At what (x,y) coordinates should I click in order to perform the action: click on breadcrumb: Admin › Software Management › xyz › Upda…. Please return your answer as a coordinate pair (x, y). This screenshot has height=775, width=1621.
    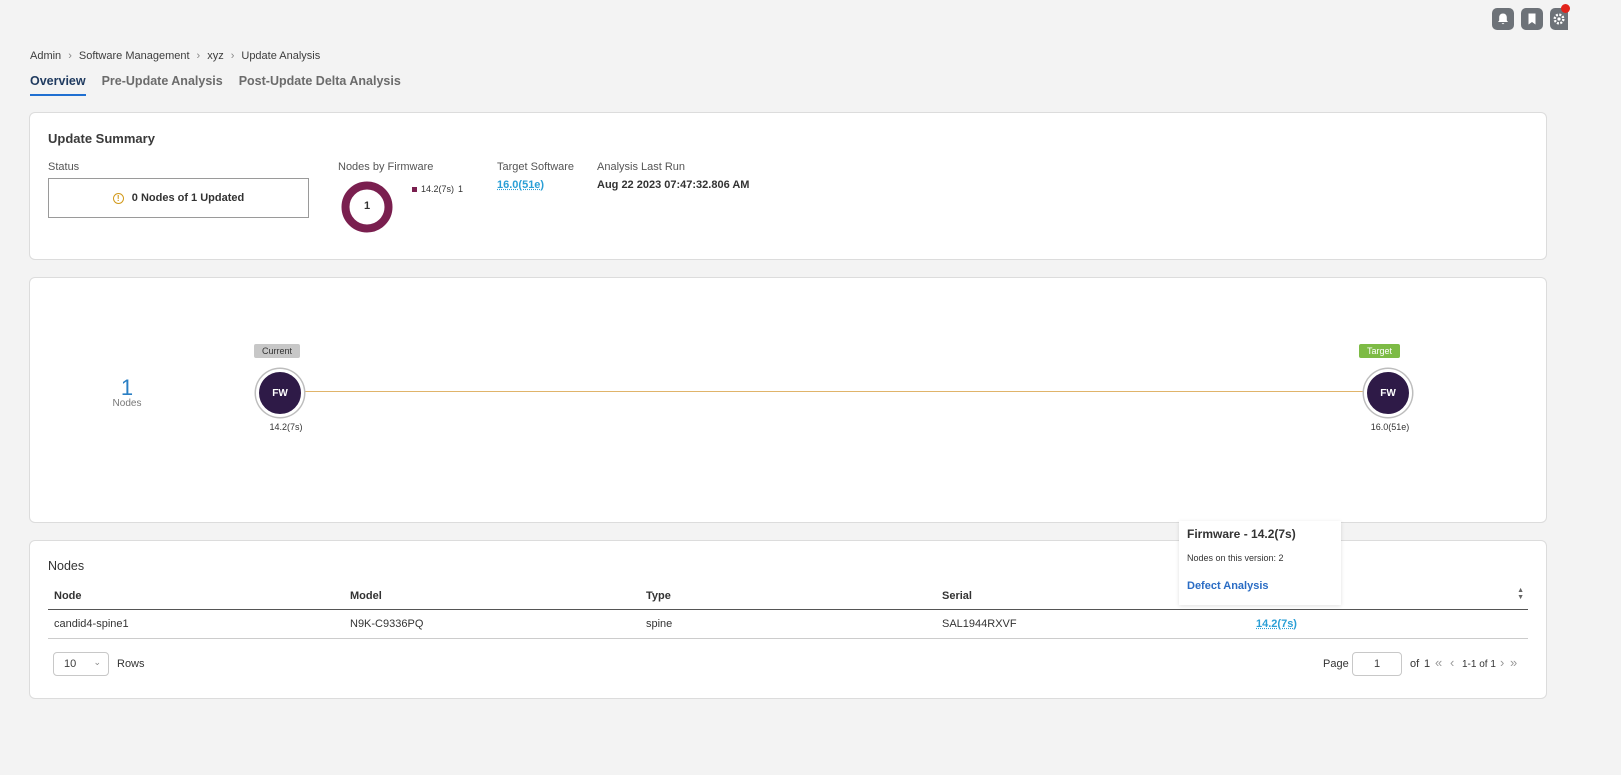
    Looking at the image, I should click on (175, 56).